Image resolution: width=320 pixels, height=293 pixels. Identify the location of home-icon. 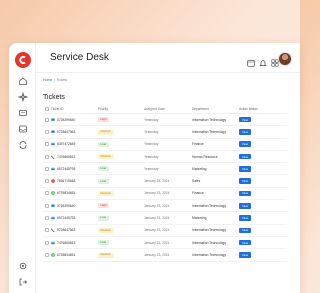
(23, 81).